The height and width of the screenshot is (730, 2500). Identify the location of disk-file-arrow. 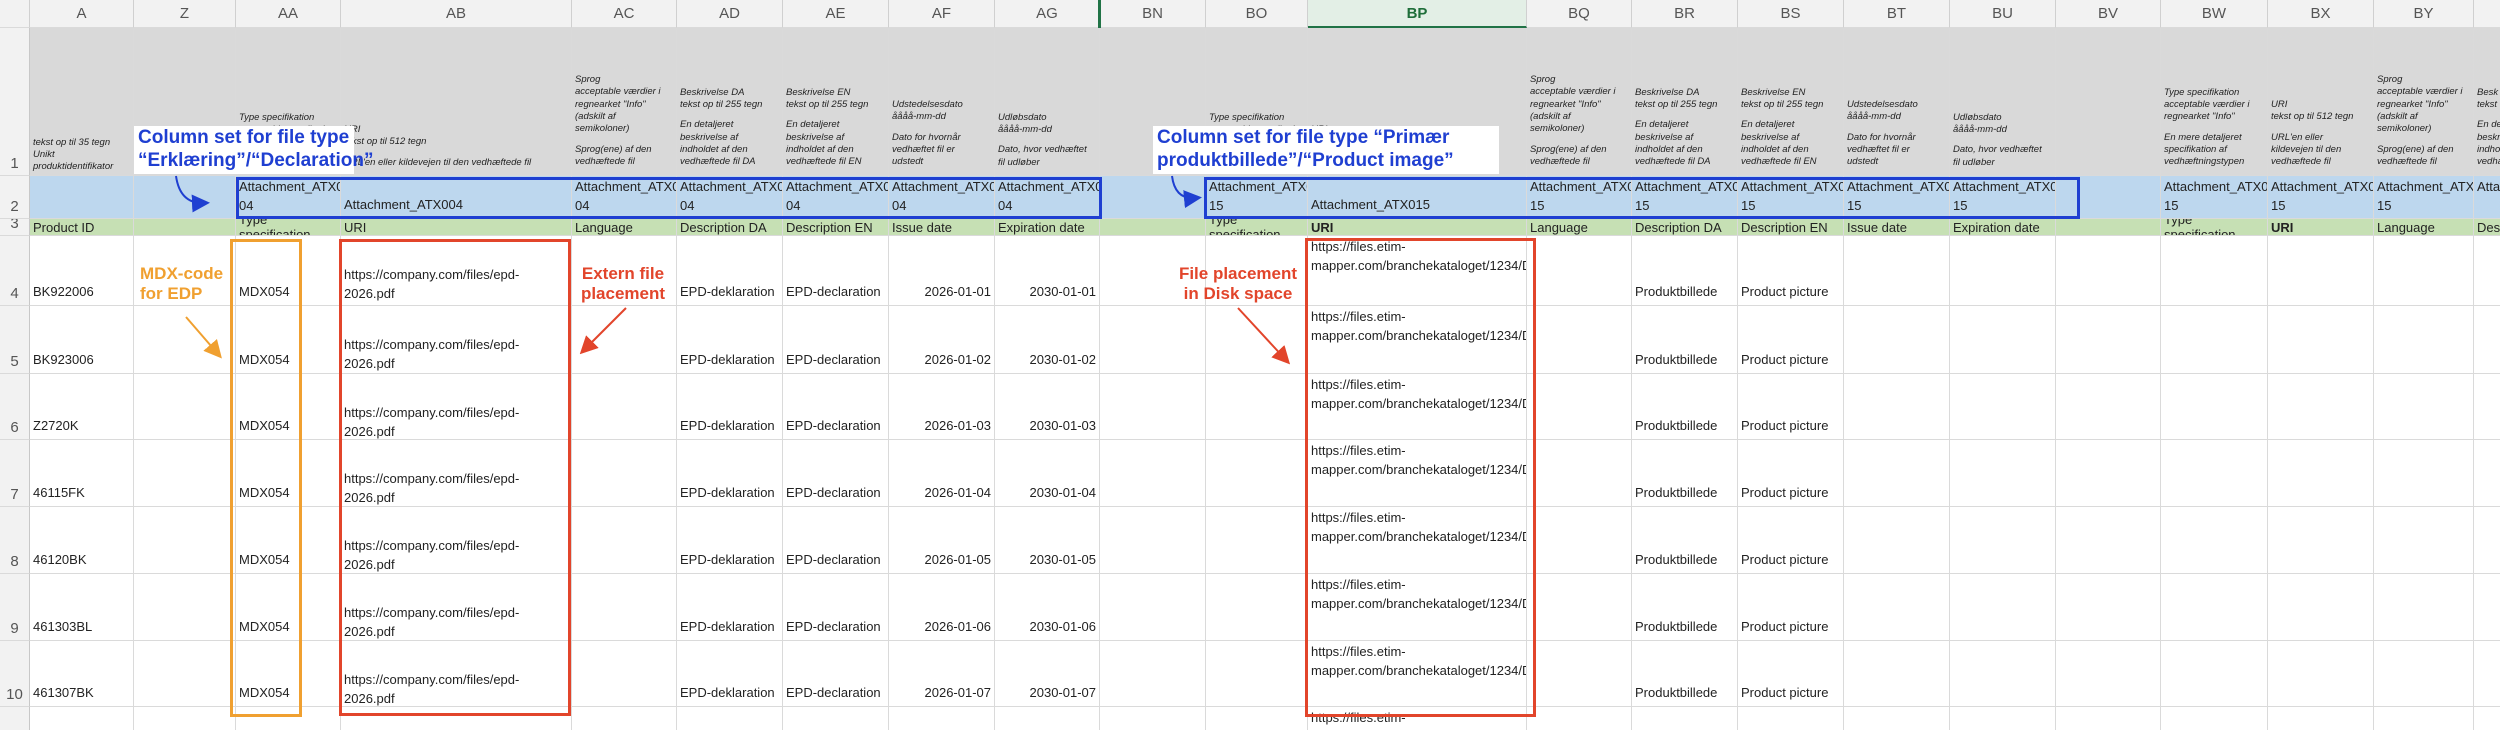
(1264, 336).